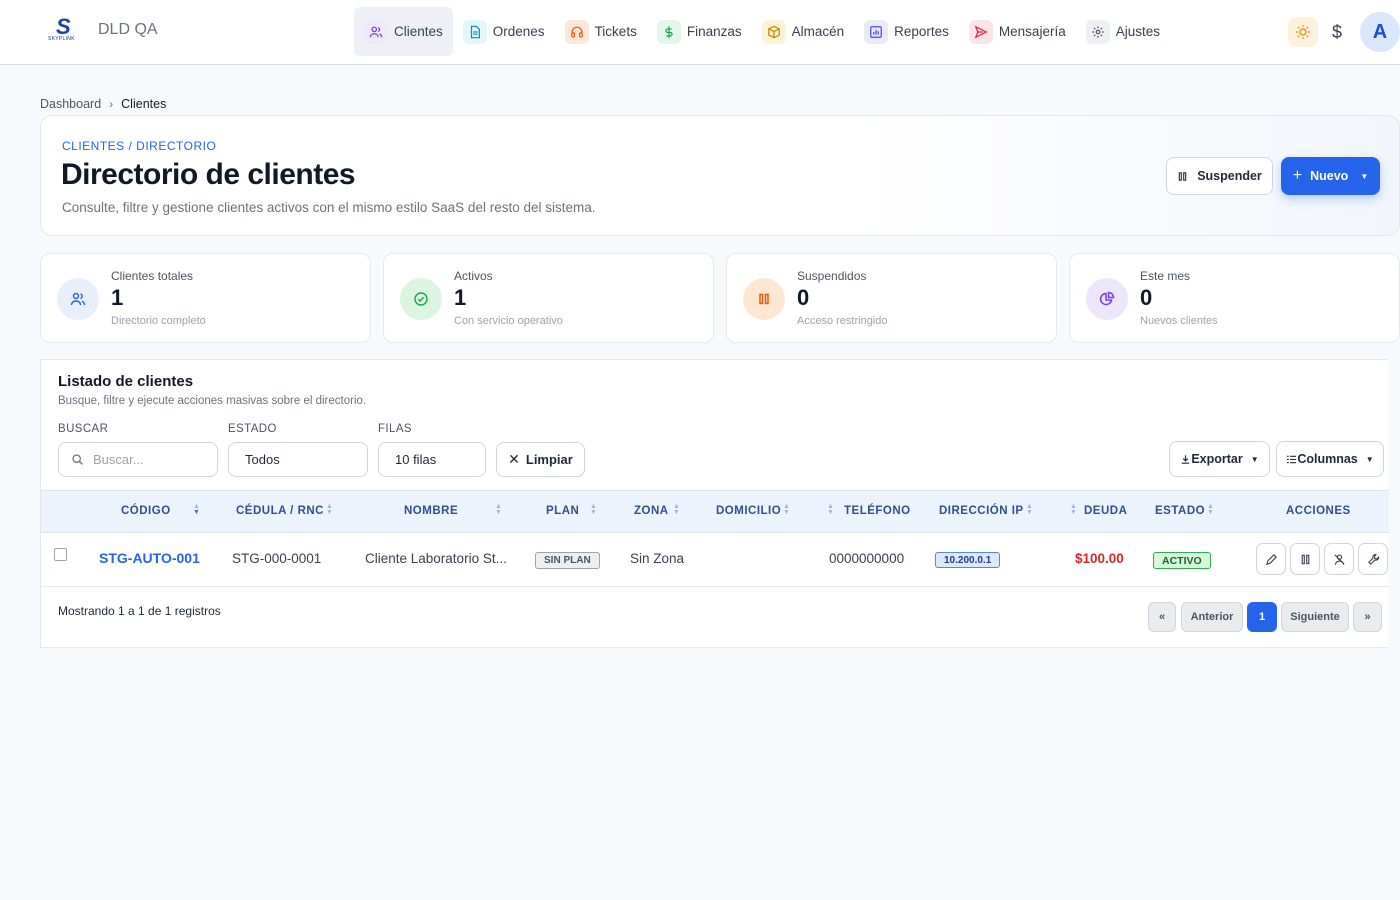 This screenshot has width=1400, height=900. Describe the element at coordinates (1219, 459) in the screenshot. I see `export-button: Exportar ▼` at that location.